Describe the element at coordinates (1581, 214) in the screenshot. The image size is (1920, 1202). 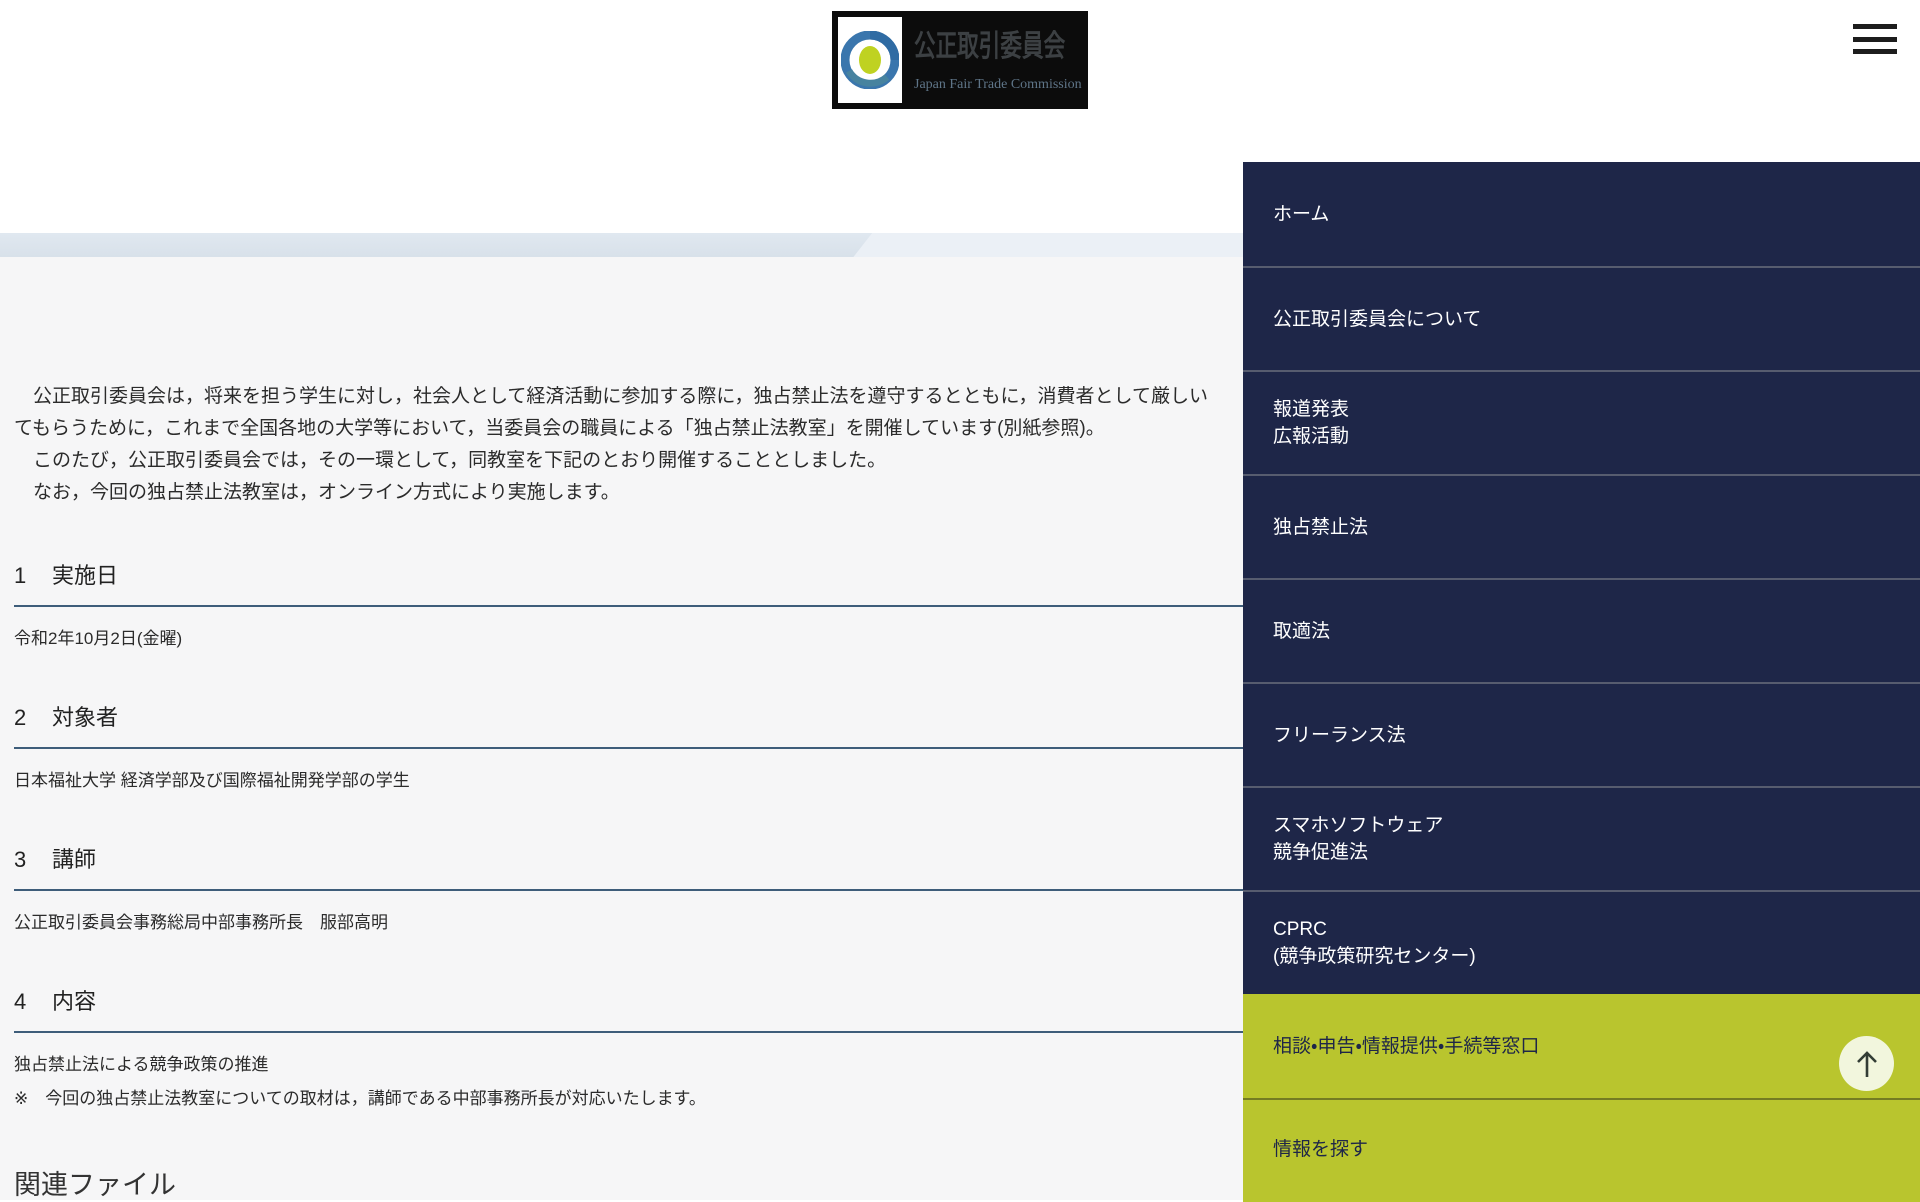
I see `nav-item-home: ホーム` at that location.